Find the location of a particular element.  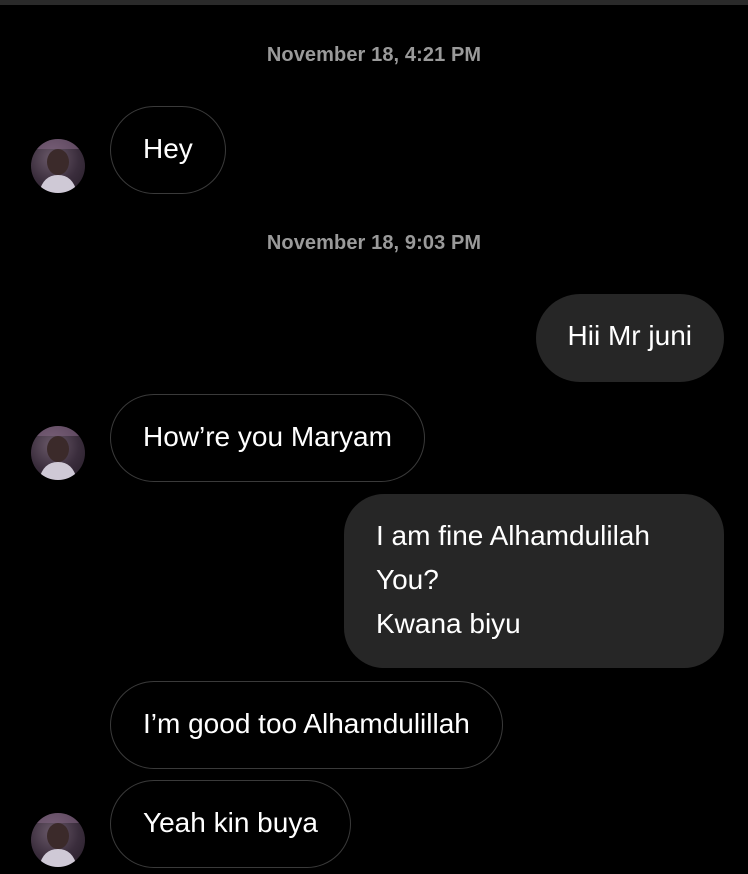

message-bubble-outgoing: I am fine Alhamdulilah You? Kwana biyu is located at coordinates (534, 581).